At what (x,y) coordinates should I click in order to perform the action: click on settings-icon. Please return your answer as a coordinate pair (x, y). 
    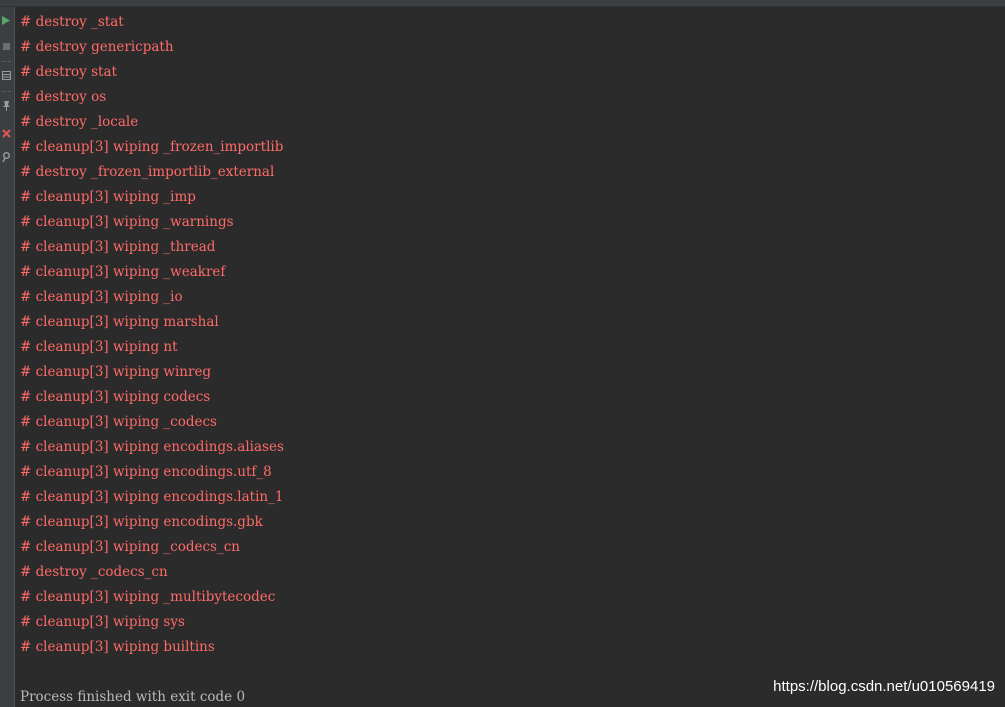
    Looking at the image, I should click on (6, 157).